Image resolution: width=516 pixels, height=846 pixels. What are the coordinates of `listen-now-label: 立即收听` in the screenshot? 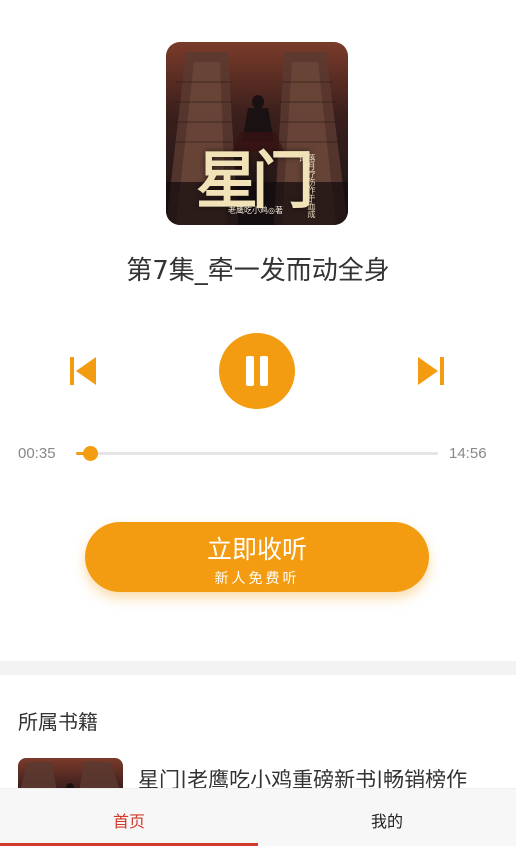 It's located at (256, 549).